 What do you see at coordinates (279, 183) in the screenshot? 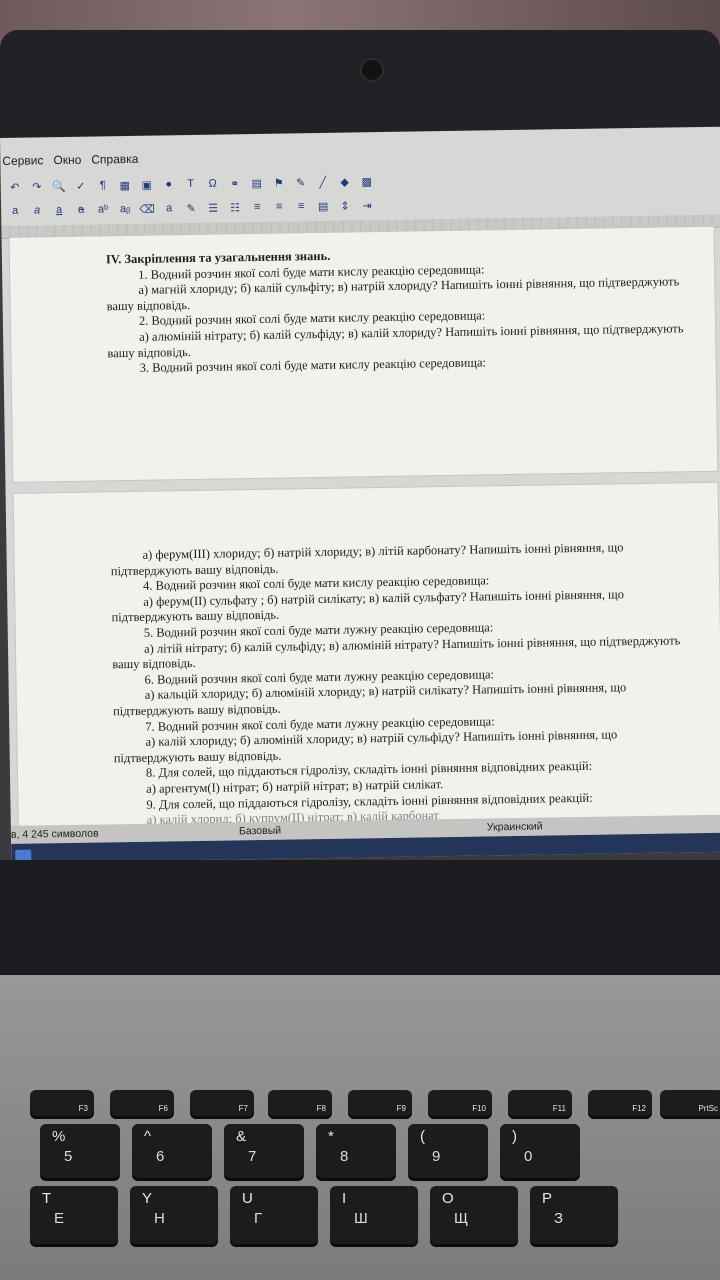
I see `bookmark-icon: ⚑` at bounding box center [279, 183].